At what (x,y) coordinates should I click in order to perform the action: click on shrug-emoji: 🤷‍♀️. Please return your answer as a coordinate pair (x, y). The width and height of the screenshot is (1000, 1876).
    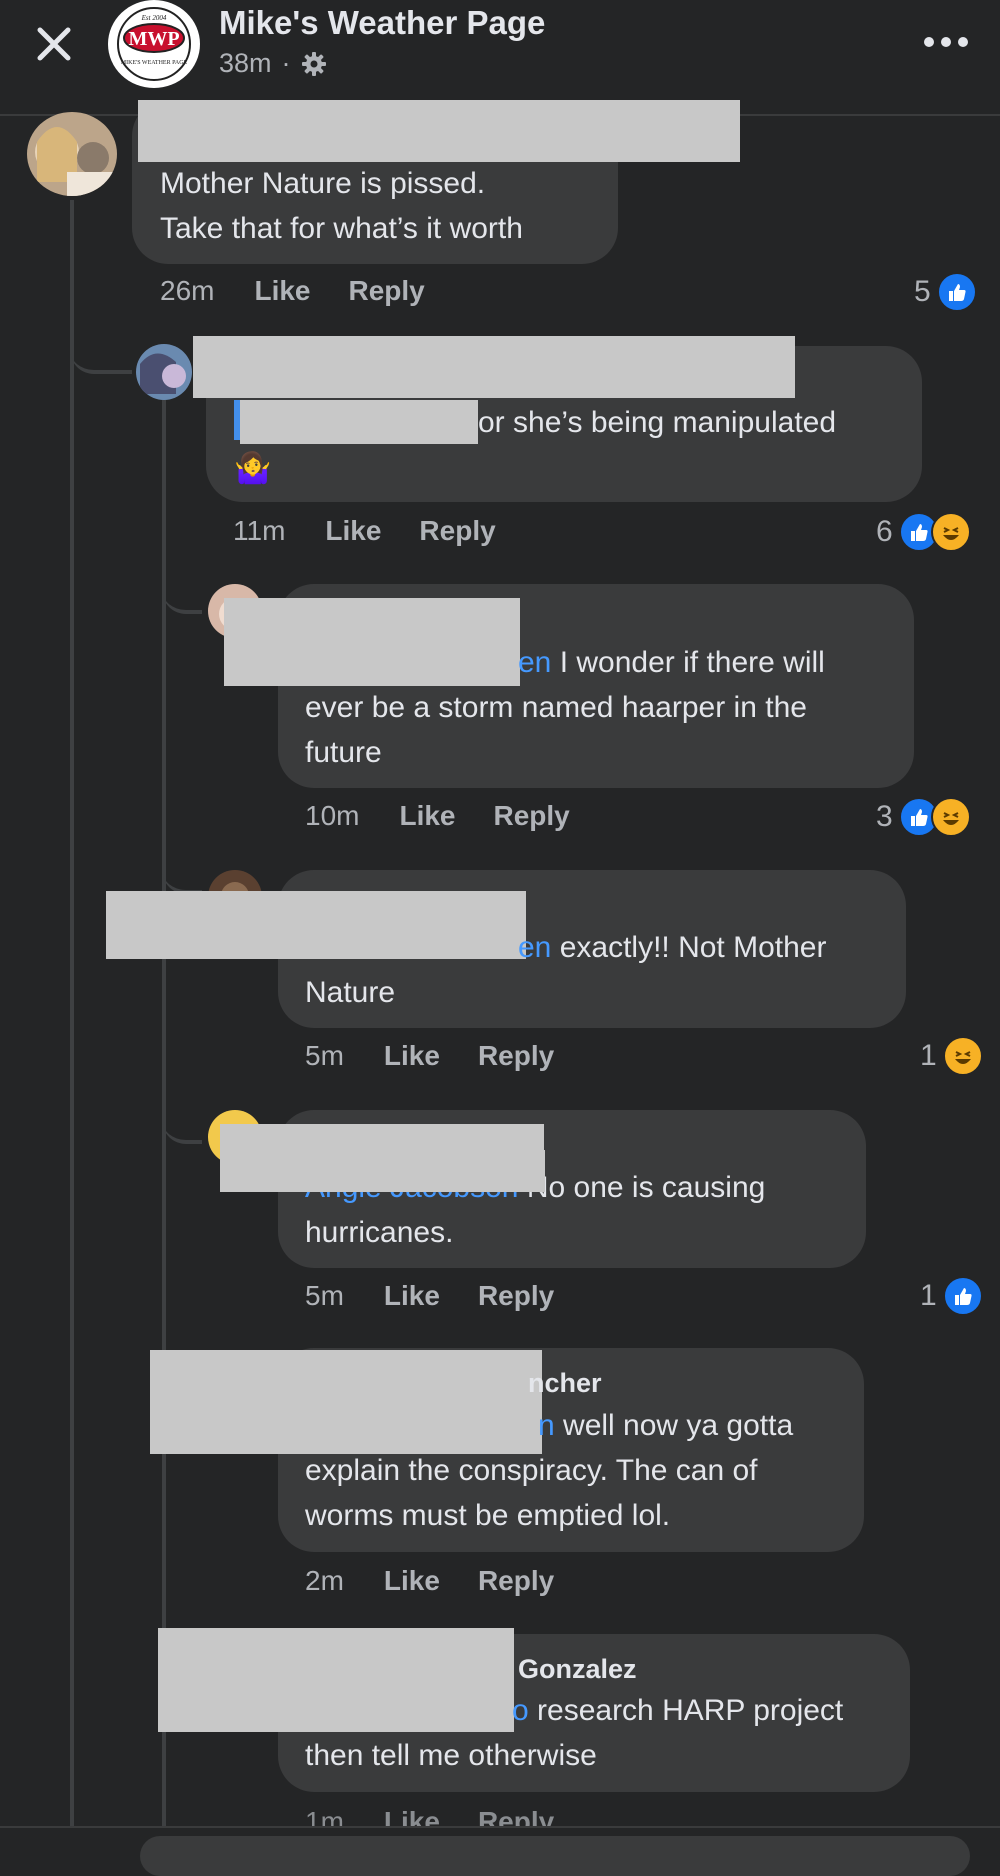
    Looking at the image, I should click on (253, 468).